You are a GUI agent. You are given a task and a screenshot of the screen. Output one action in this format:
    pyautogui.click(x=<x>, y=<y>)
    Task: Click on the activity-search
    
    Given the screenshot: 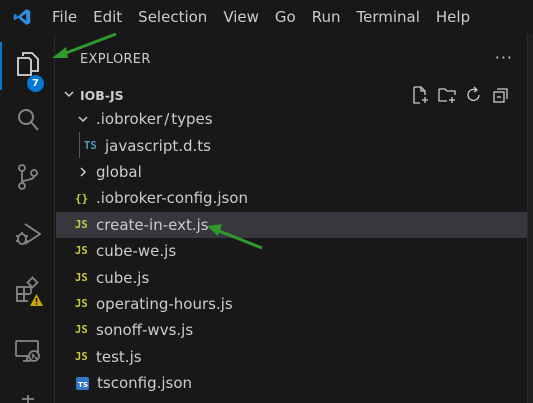 What is the action you would take?
    pyautogui.click(x=27, y=122)
    